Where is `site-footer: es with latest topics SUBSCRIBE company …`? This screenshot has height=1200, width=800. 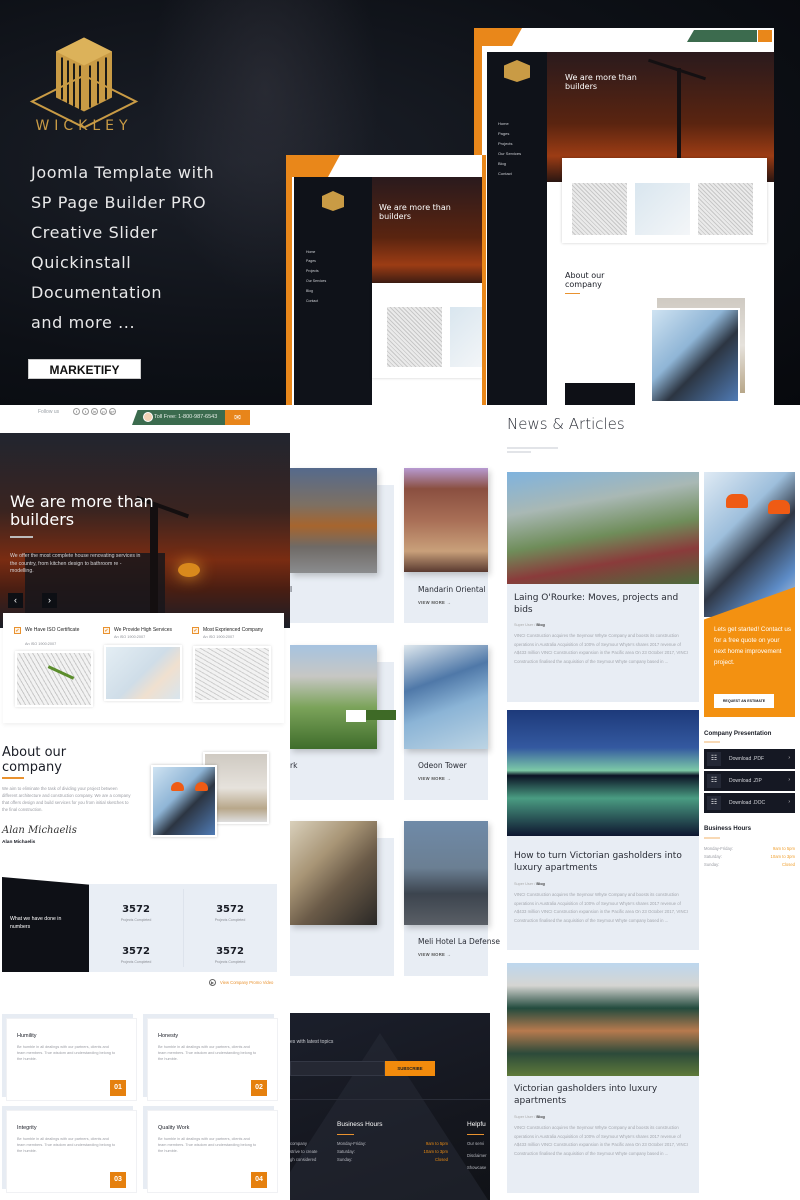 site-footer: es with latest topics SUBSCRIBE company … is located at coordinates (390, 1106).